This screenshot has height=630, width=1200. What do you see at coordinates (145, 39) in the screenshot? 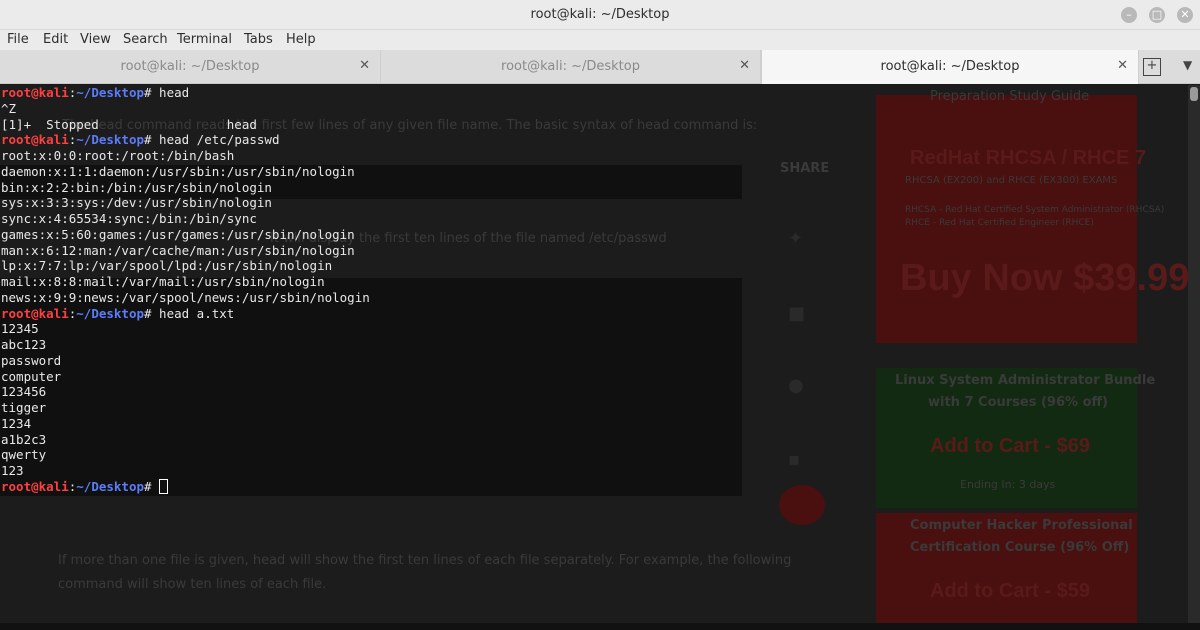
I see `menu-search: Search` at bounding box center [145, 39].